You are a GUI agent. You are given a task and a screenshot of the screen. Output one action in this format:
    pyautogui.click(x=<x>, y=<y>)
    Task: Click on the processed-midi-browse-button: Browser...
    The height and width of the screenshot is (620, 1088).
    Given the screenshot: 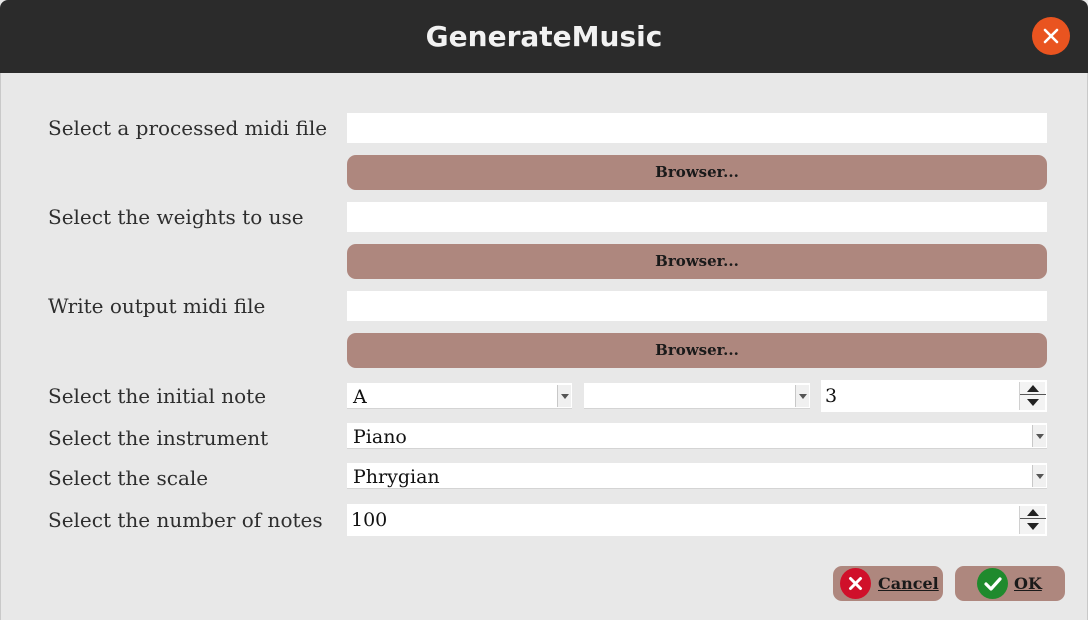 What is the action you would take?
    pyautogui.click(x=697, y=172)
    